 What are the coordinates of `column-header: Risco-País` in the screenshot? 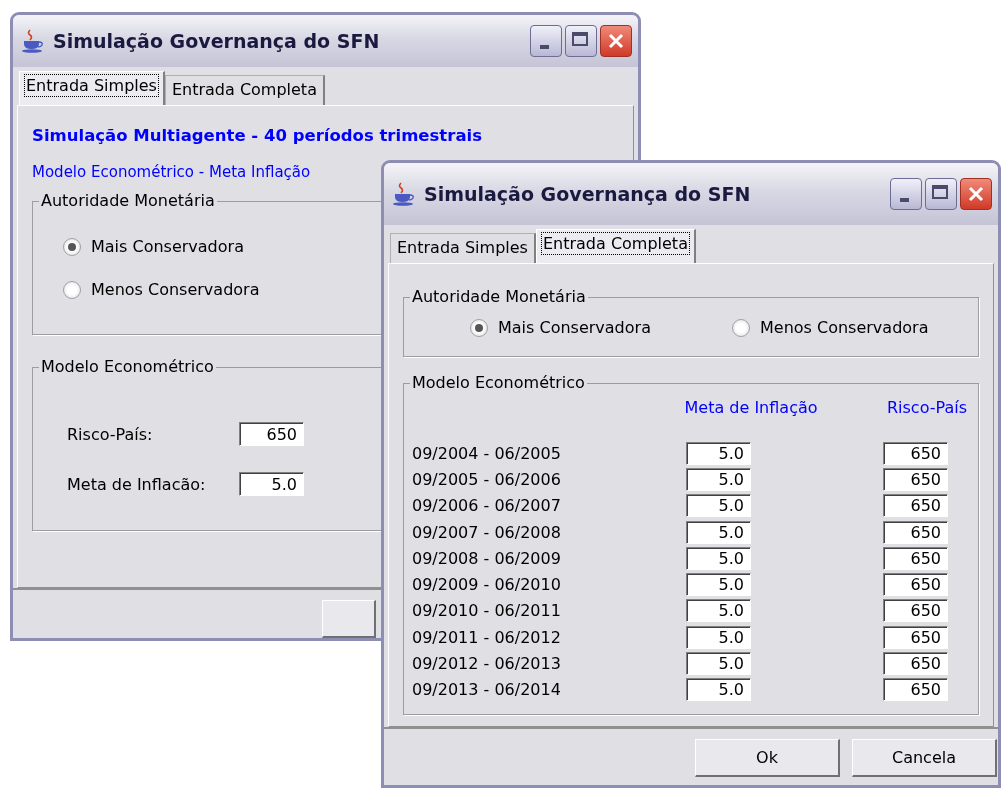 It's located at (927, 407).